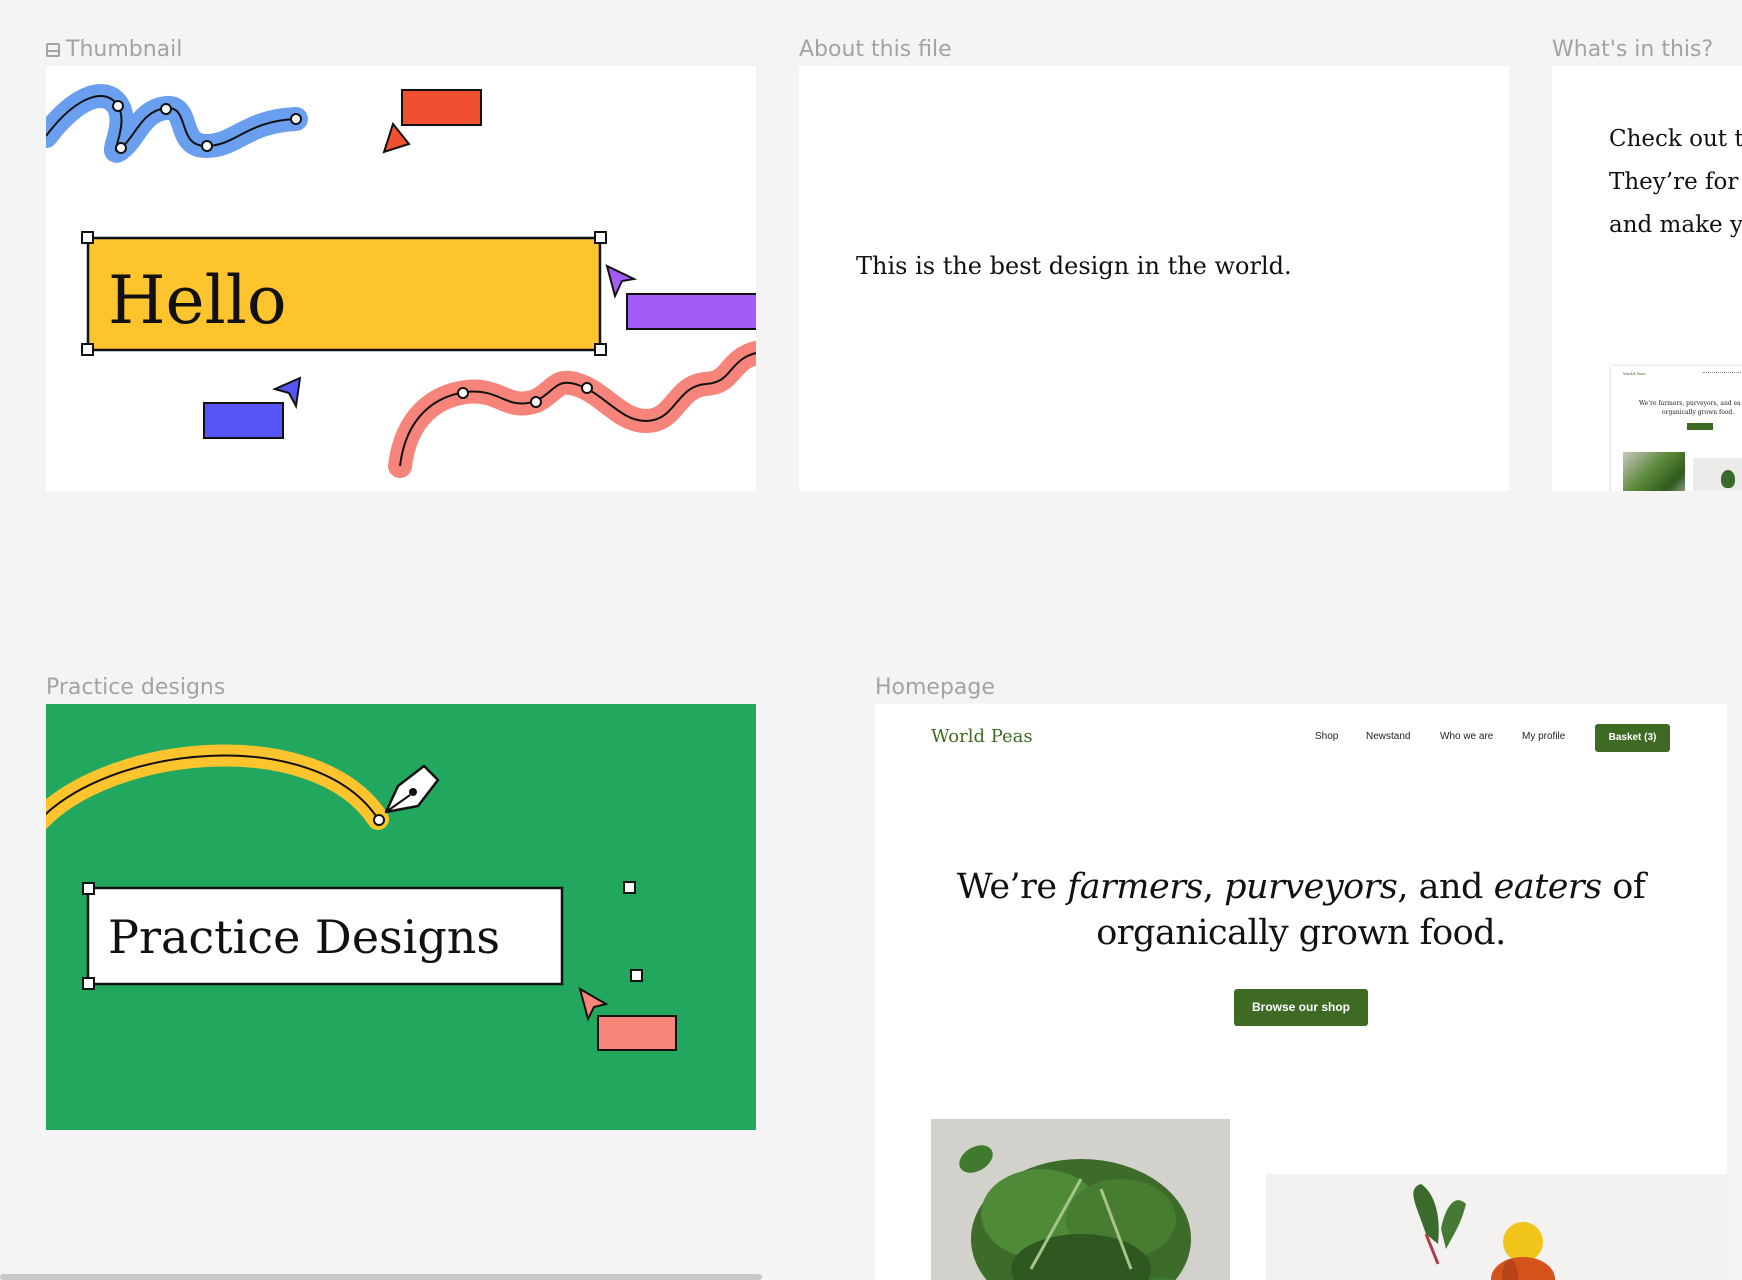  I want to click on hello-text: Hello, so click(197, 300).